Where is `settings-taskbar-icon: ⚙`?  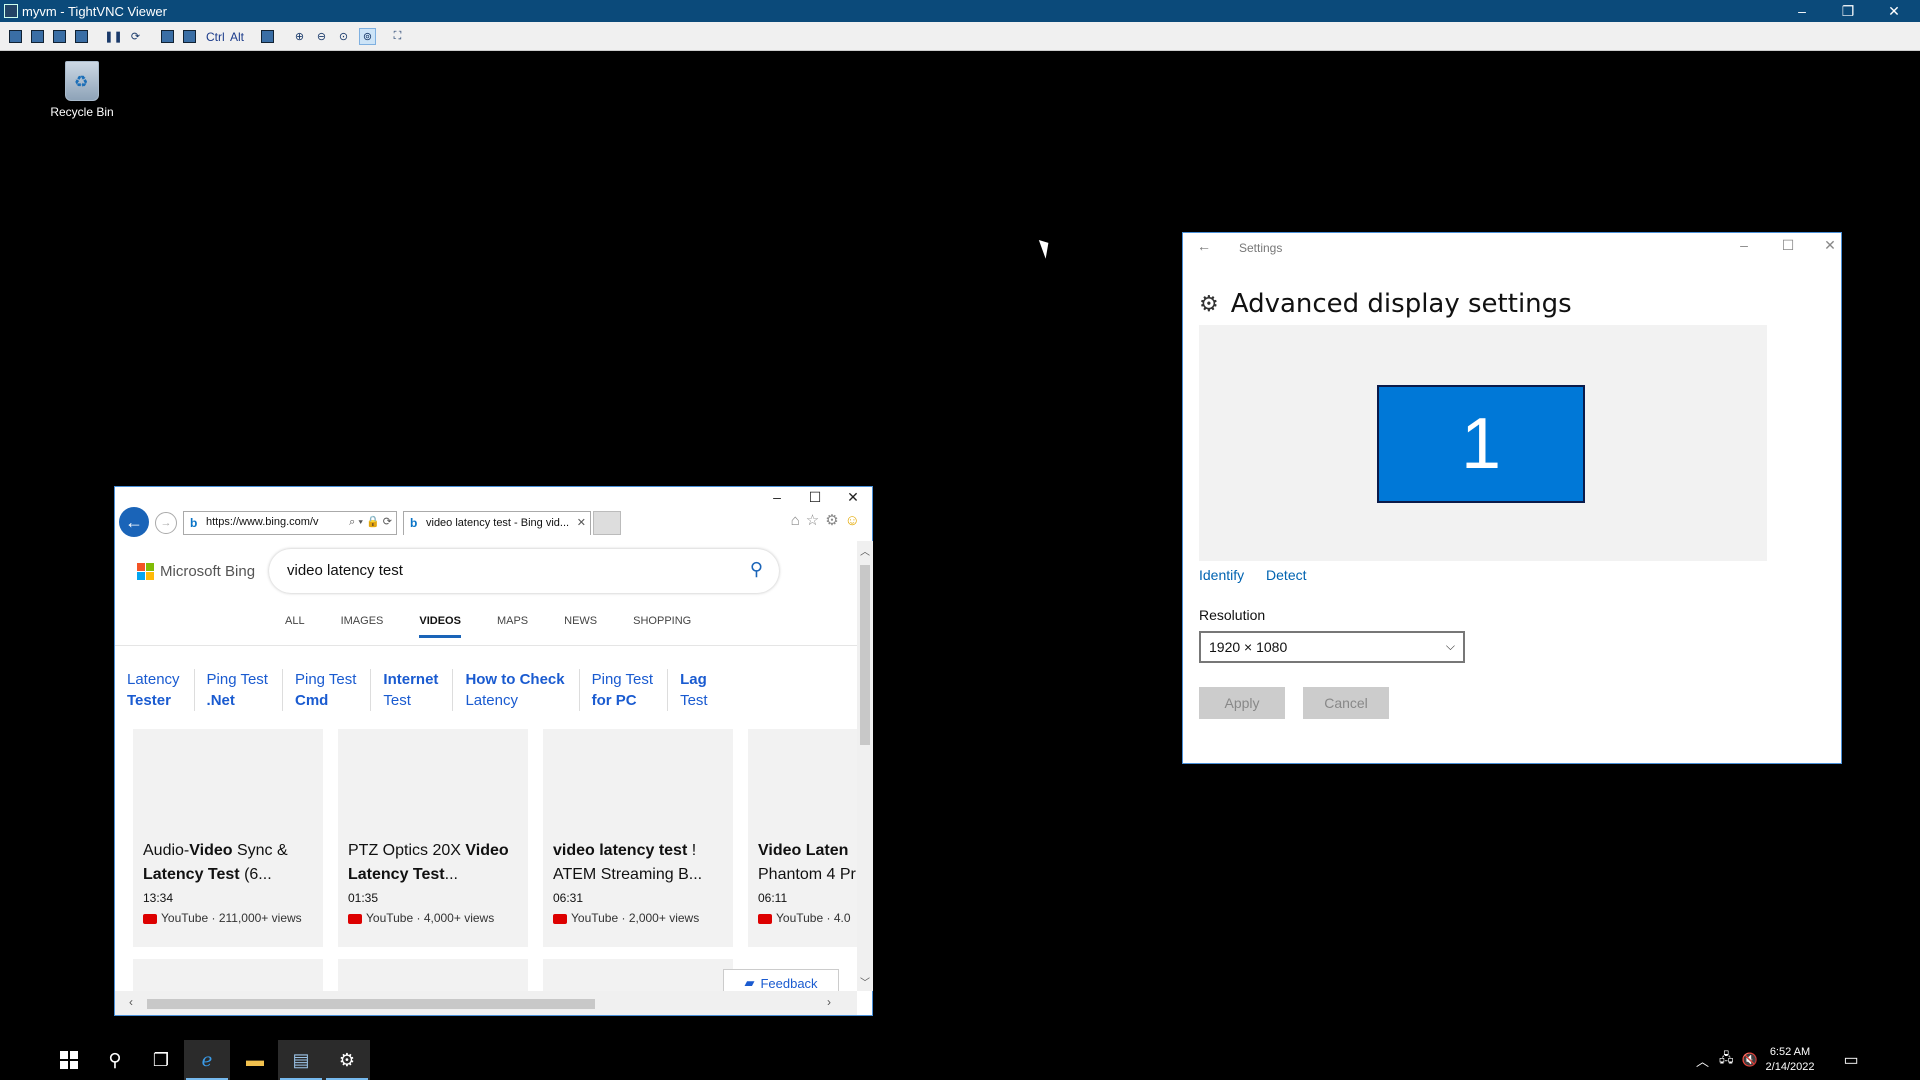
settings-taskbar-icon: ⚙ is located at coordinates (347, 1060).